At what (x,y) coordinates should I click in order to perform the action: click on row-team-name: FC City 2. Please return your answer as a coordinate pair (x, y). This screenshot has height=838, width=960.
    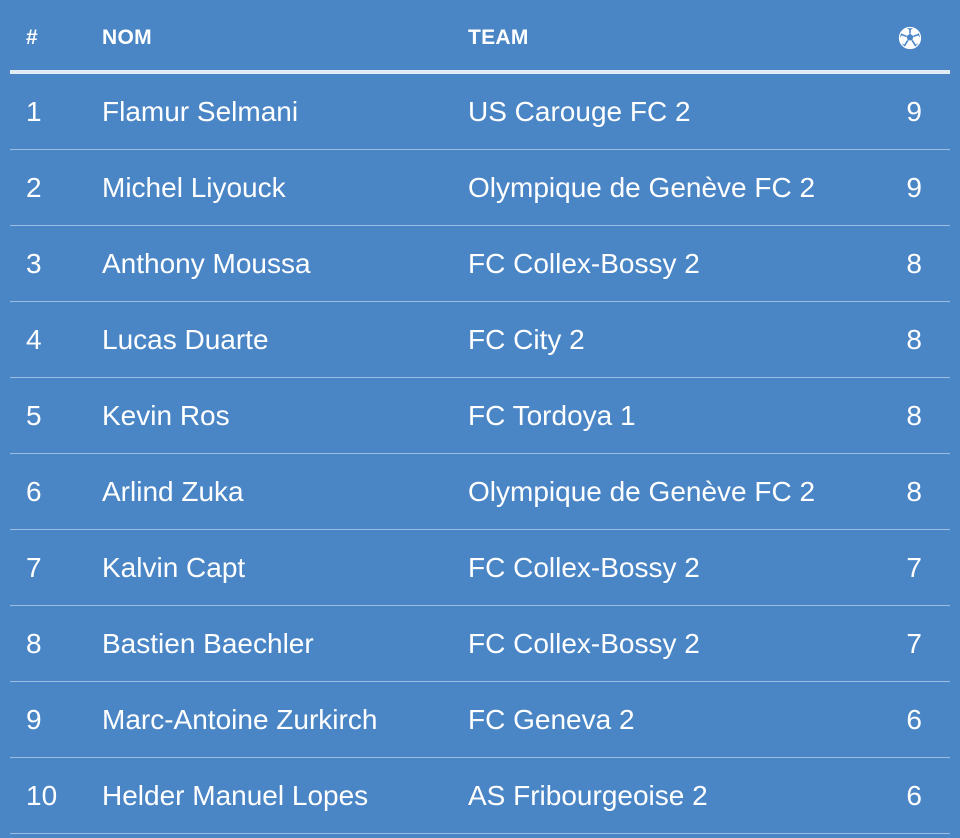
    Looking at the image, I should click on (526, 339).